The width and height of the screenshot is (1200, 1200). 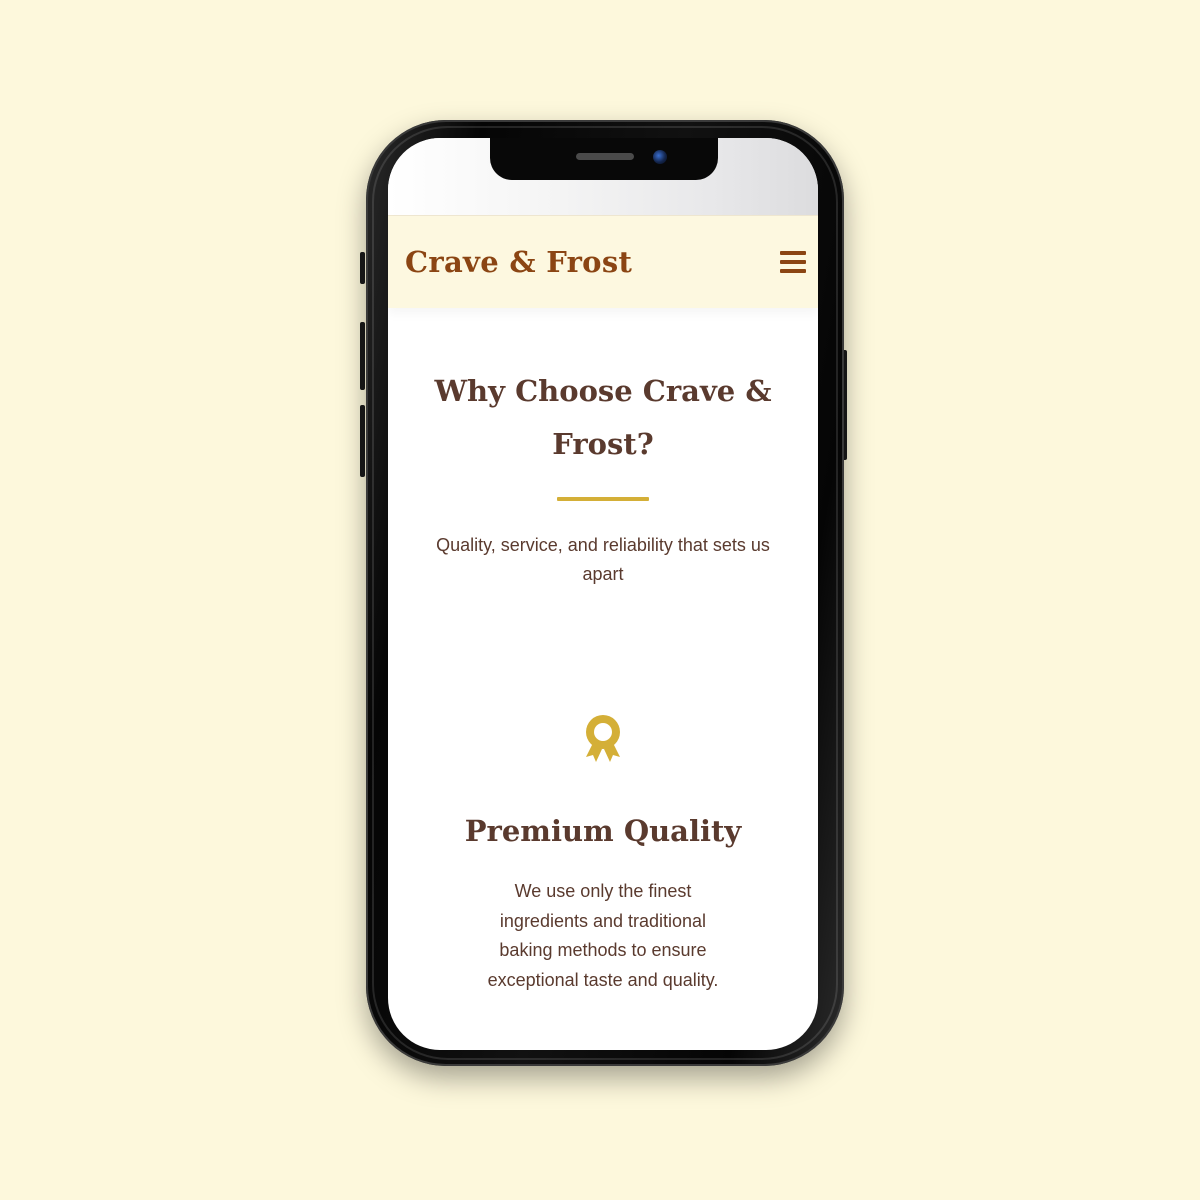 I want to click on award-ribbon-icon, so click(x=603, y=738).